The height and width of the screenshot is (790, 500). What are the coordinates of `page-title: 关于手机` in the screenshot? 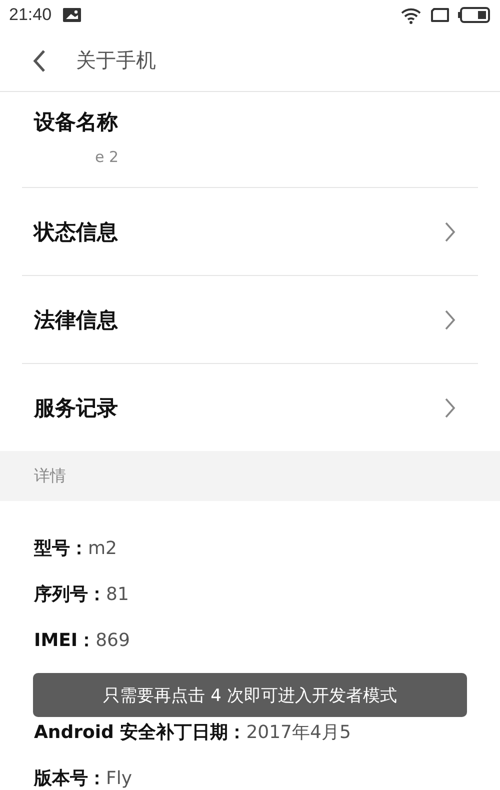 It's located at (116, 60).